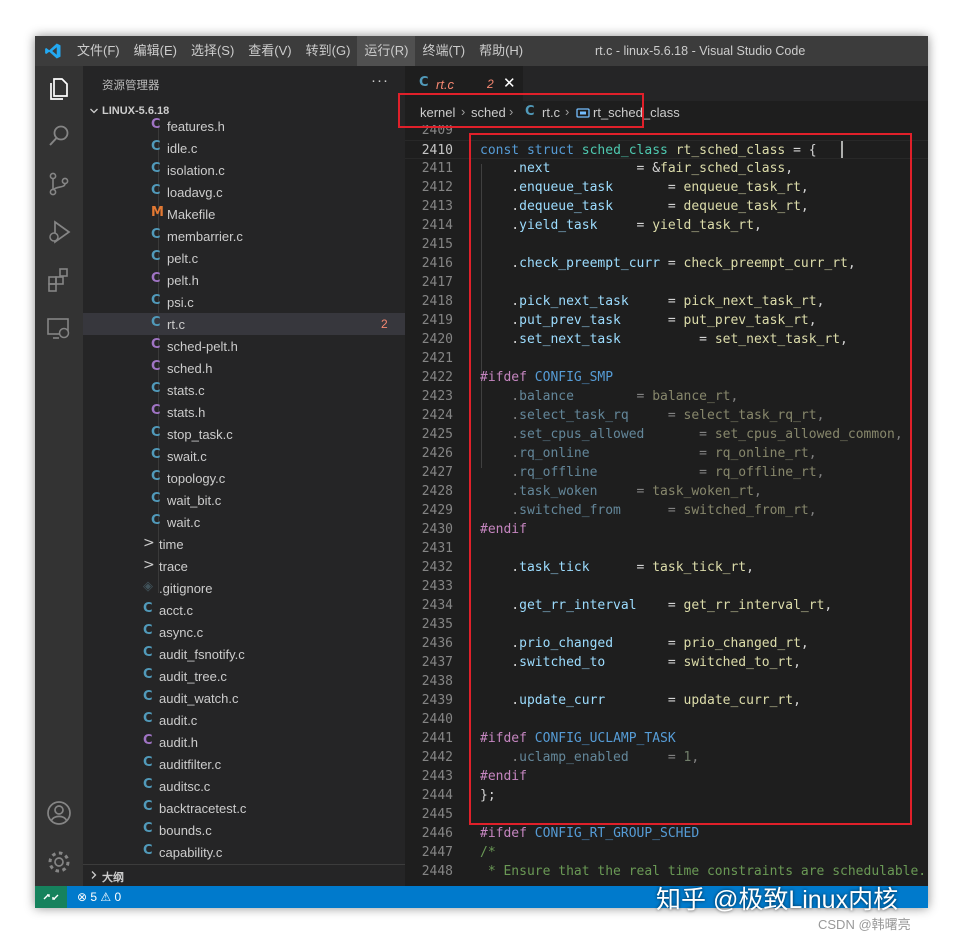 This screenshot has width=963, height=943. Describe the element at coordinates (244, 698) in the screenshot. I see `file-item: Caudit_watch.c` at that location.